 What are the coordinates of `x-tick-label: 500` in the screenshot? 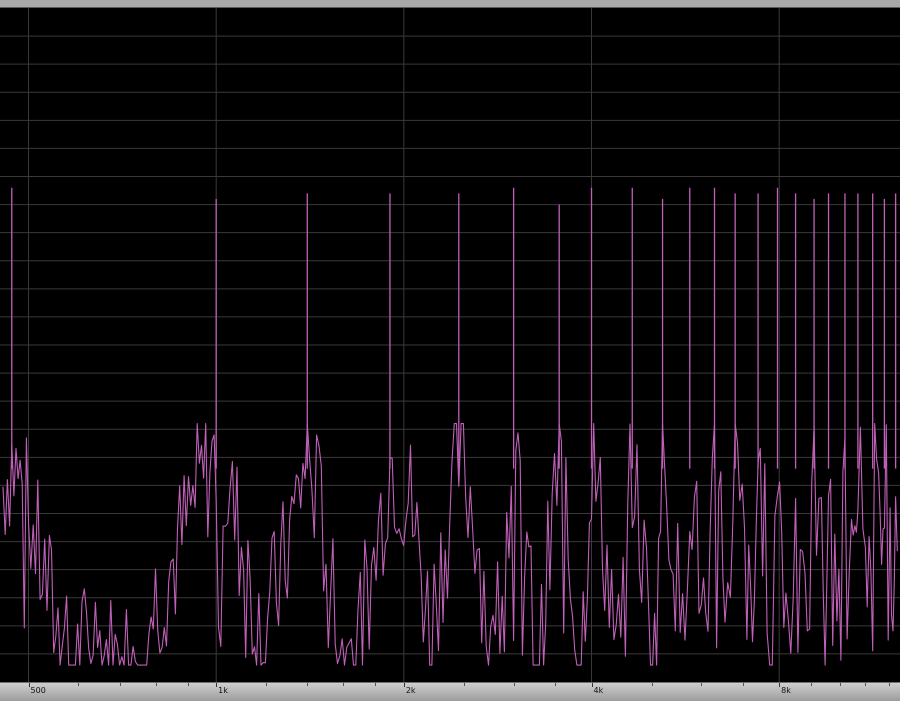 It's located at (38, 690).